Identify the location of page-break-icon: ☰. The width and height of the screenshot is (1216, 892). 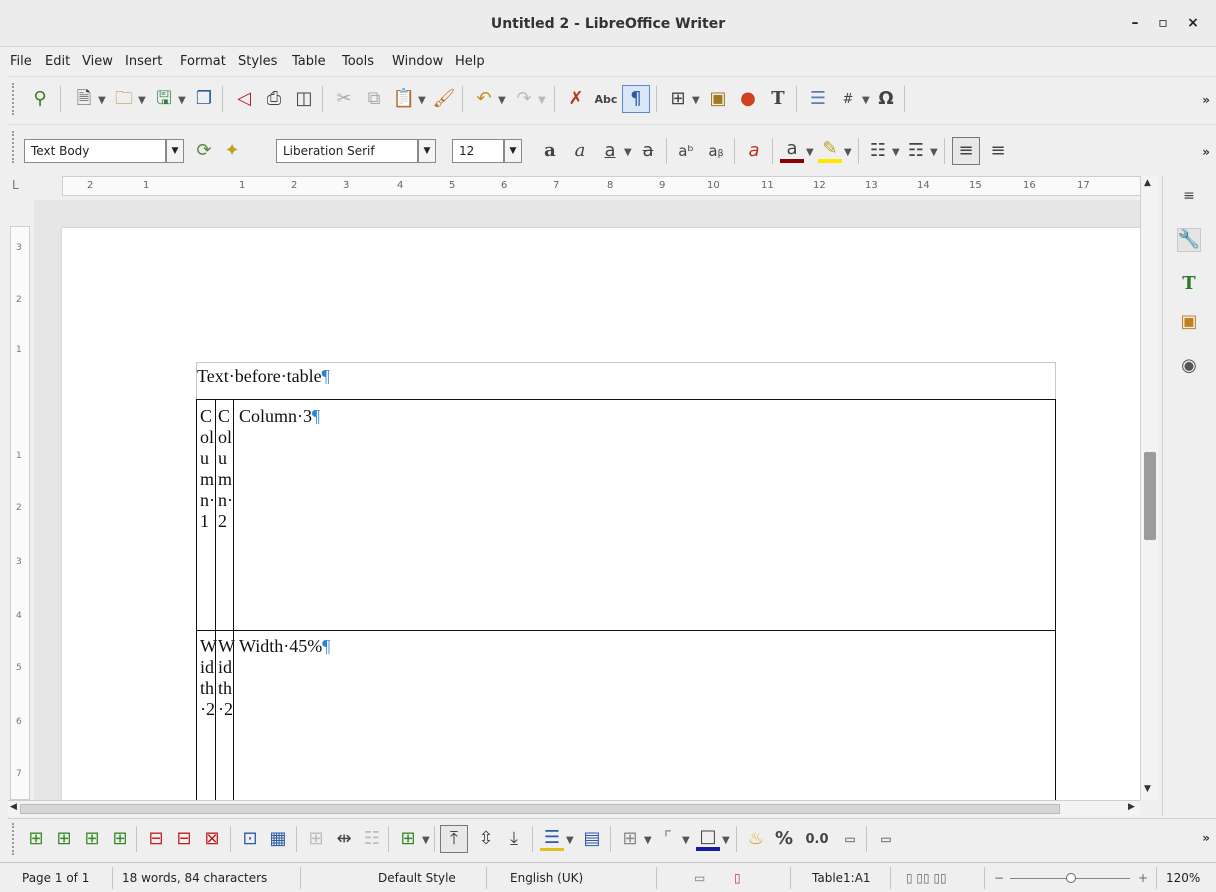
(818, 99).